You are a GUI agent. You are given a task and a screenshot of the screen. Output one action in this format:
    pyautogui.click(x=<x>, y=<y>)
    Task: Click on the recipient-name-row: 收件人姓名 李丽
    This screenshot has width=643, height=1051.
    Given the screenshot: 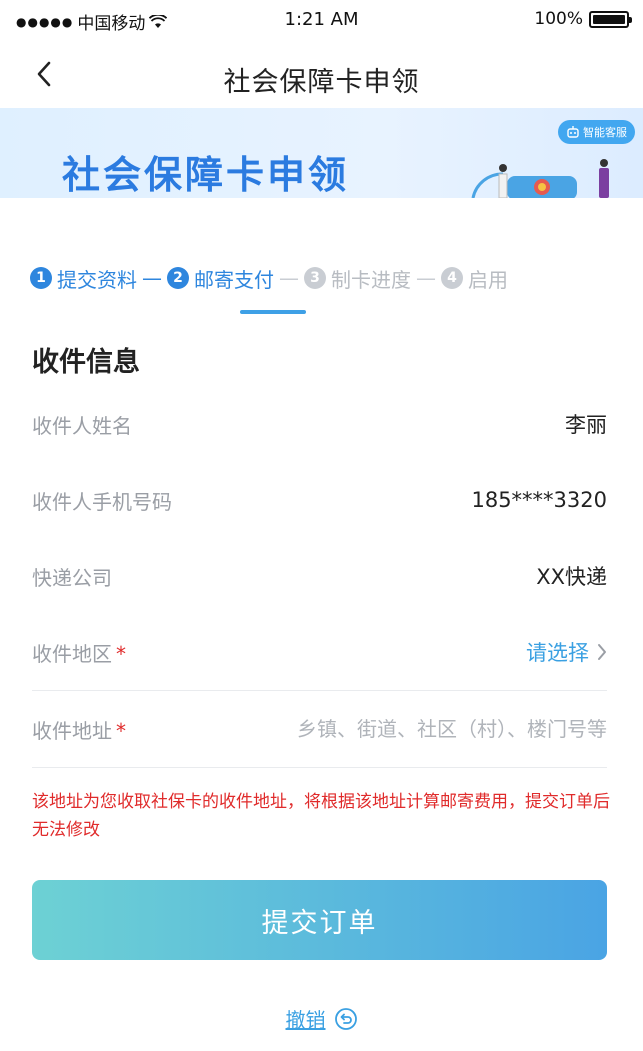 What is the action you would take?
    pyautogui.click(x=319, y=424)
    